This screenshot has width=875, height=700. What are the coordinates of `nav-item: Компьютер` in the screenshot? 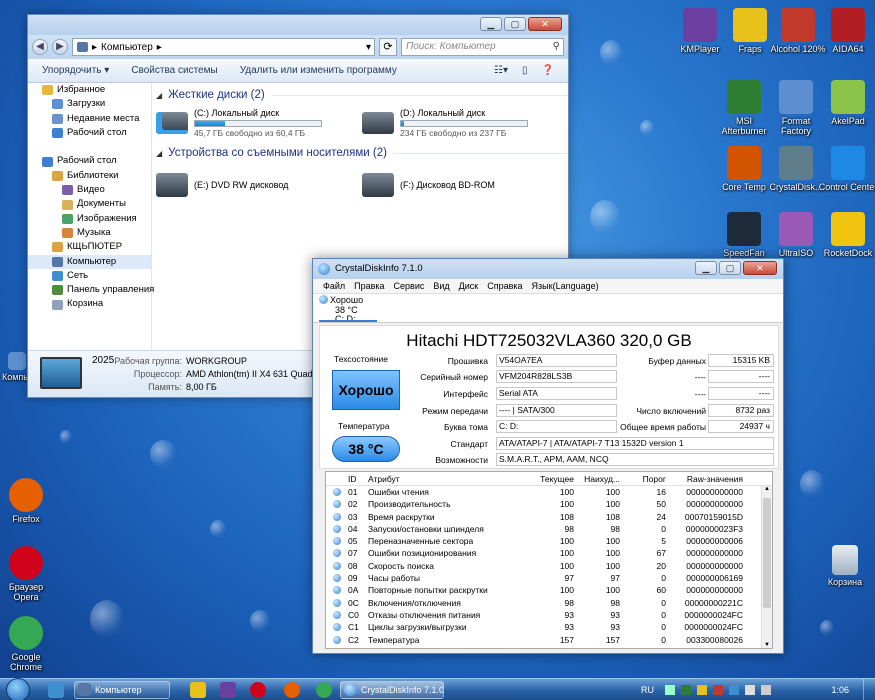 It's located at (89, 261).